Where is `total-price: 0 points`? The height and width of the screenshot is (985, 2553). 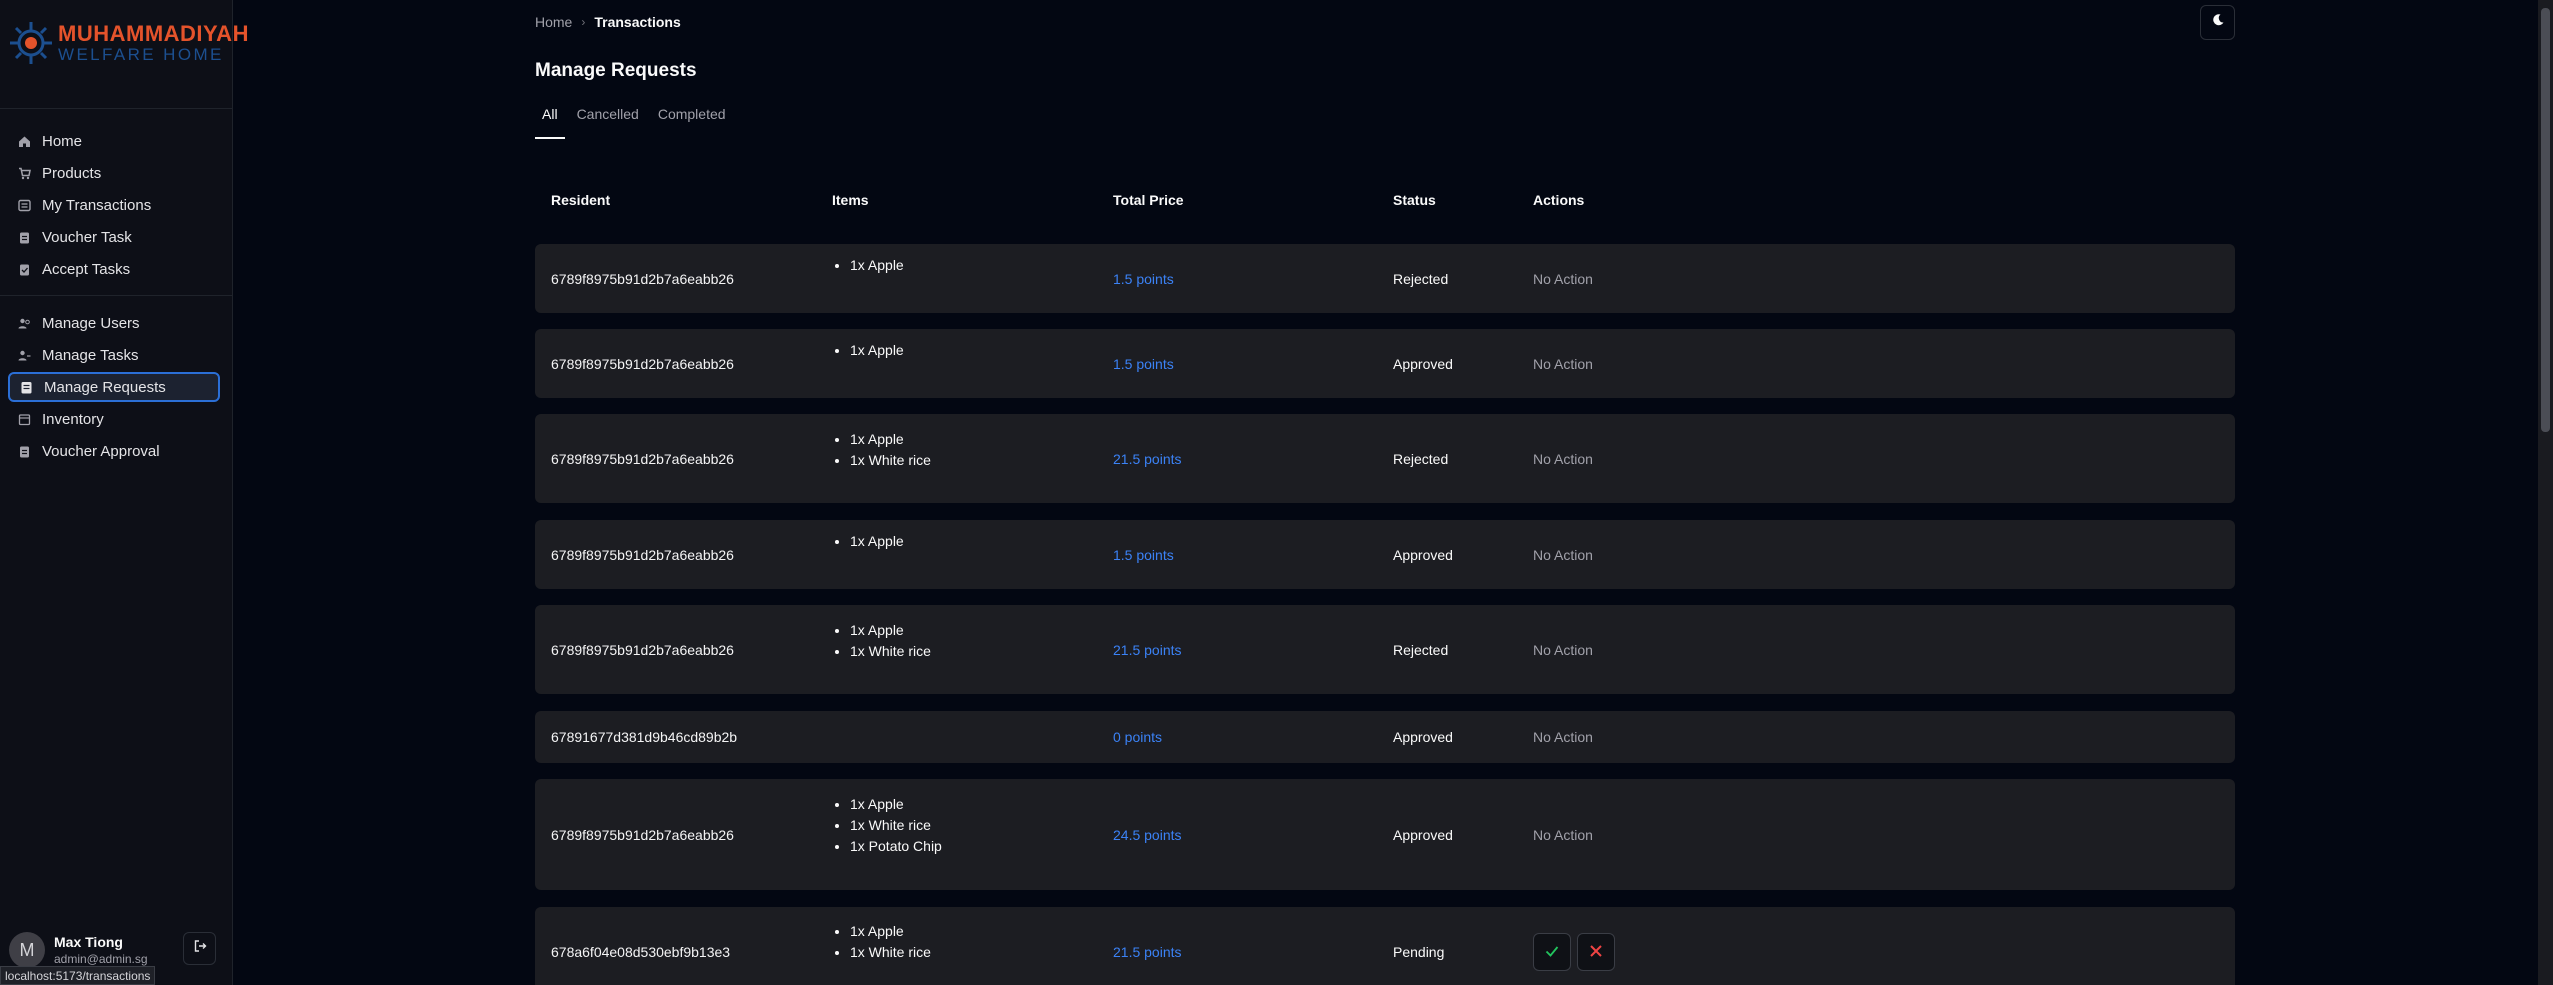
total-price: 0 points is located at coordinates (1138, 737).